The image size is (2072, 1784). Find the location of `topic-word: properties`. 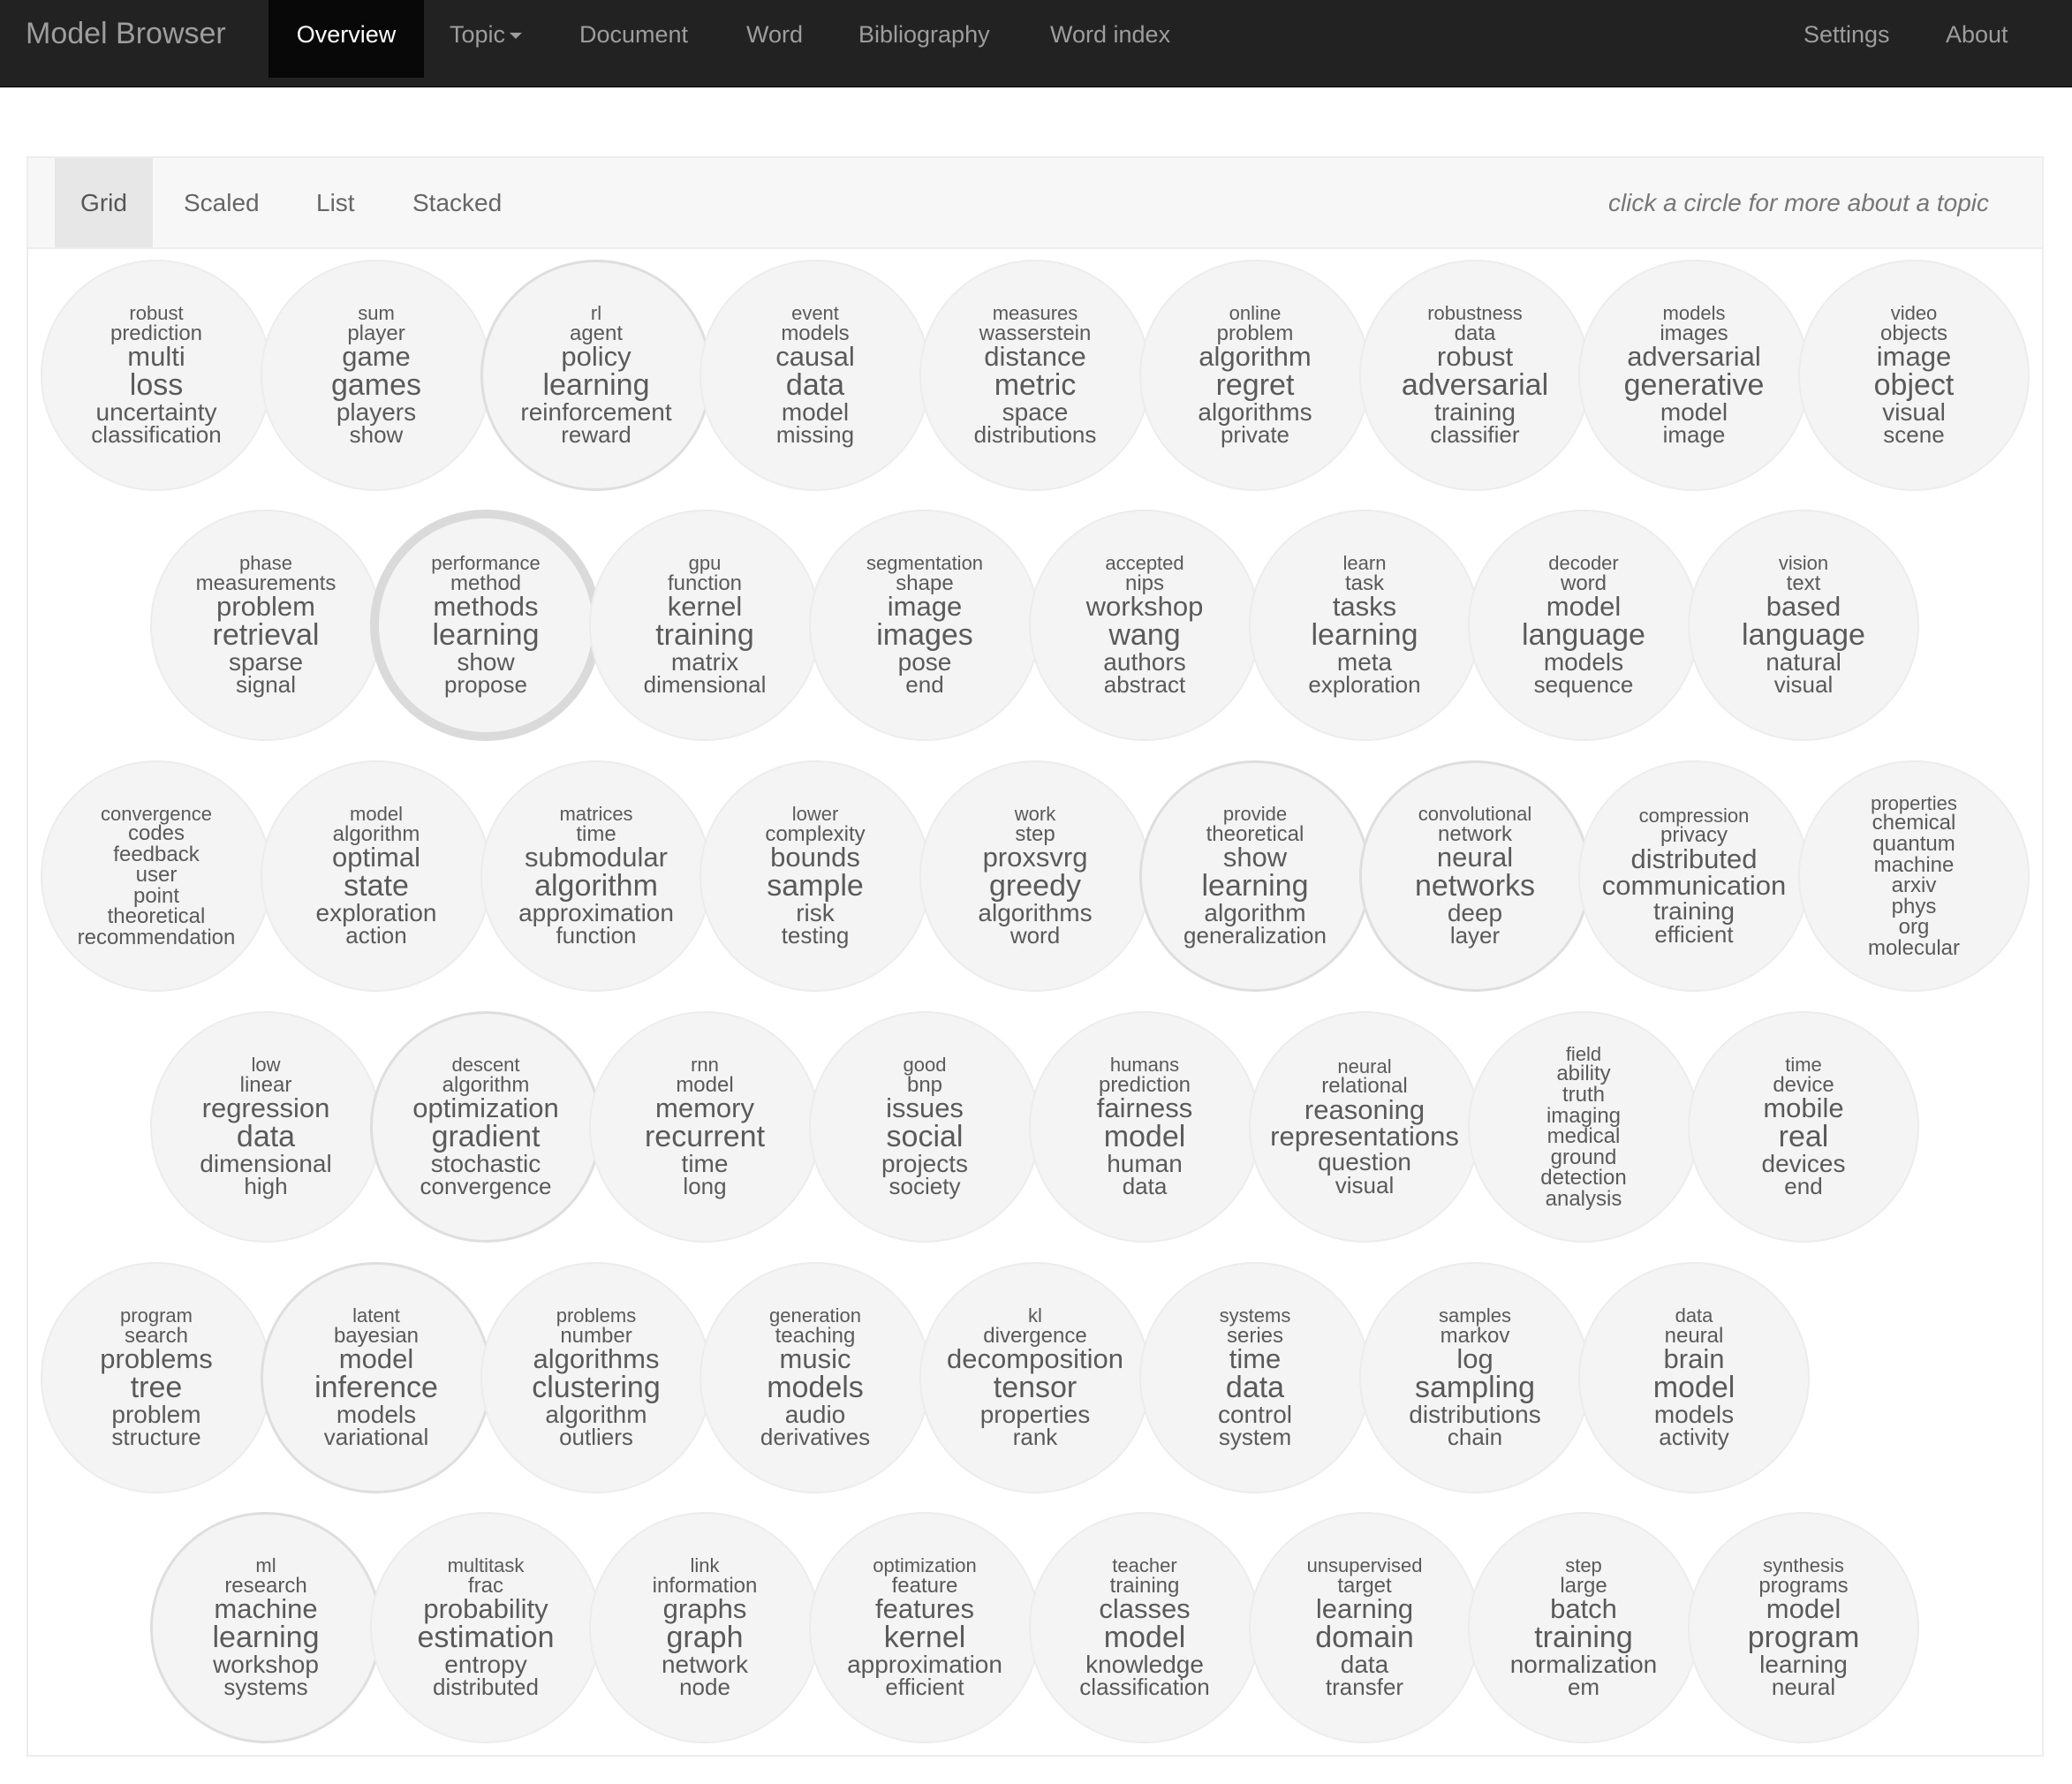

topic-word: properties is located at coordinates (1035, 1414).